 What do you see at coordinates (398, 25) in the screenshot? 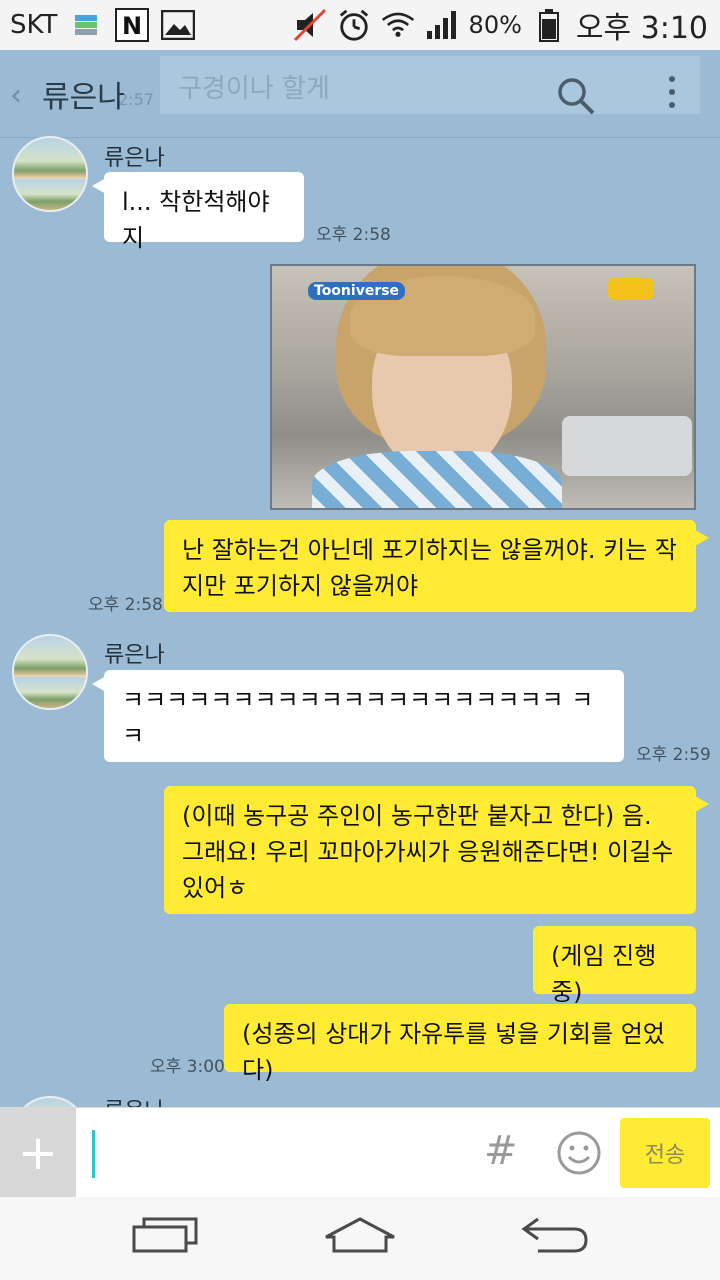
I see `wifi-icon` at bounding box center [398, 25].